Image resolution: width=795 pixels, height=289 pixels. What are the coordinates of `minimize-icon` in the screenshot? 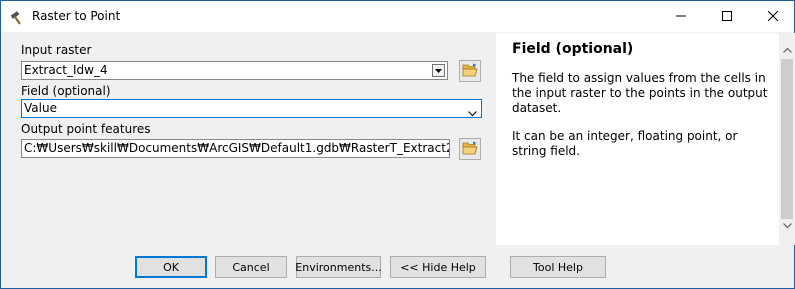 It's located at (681, 17).